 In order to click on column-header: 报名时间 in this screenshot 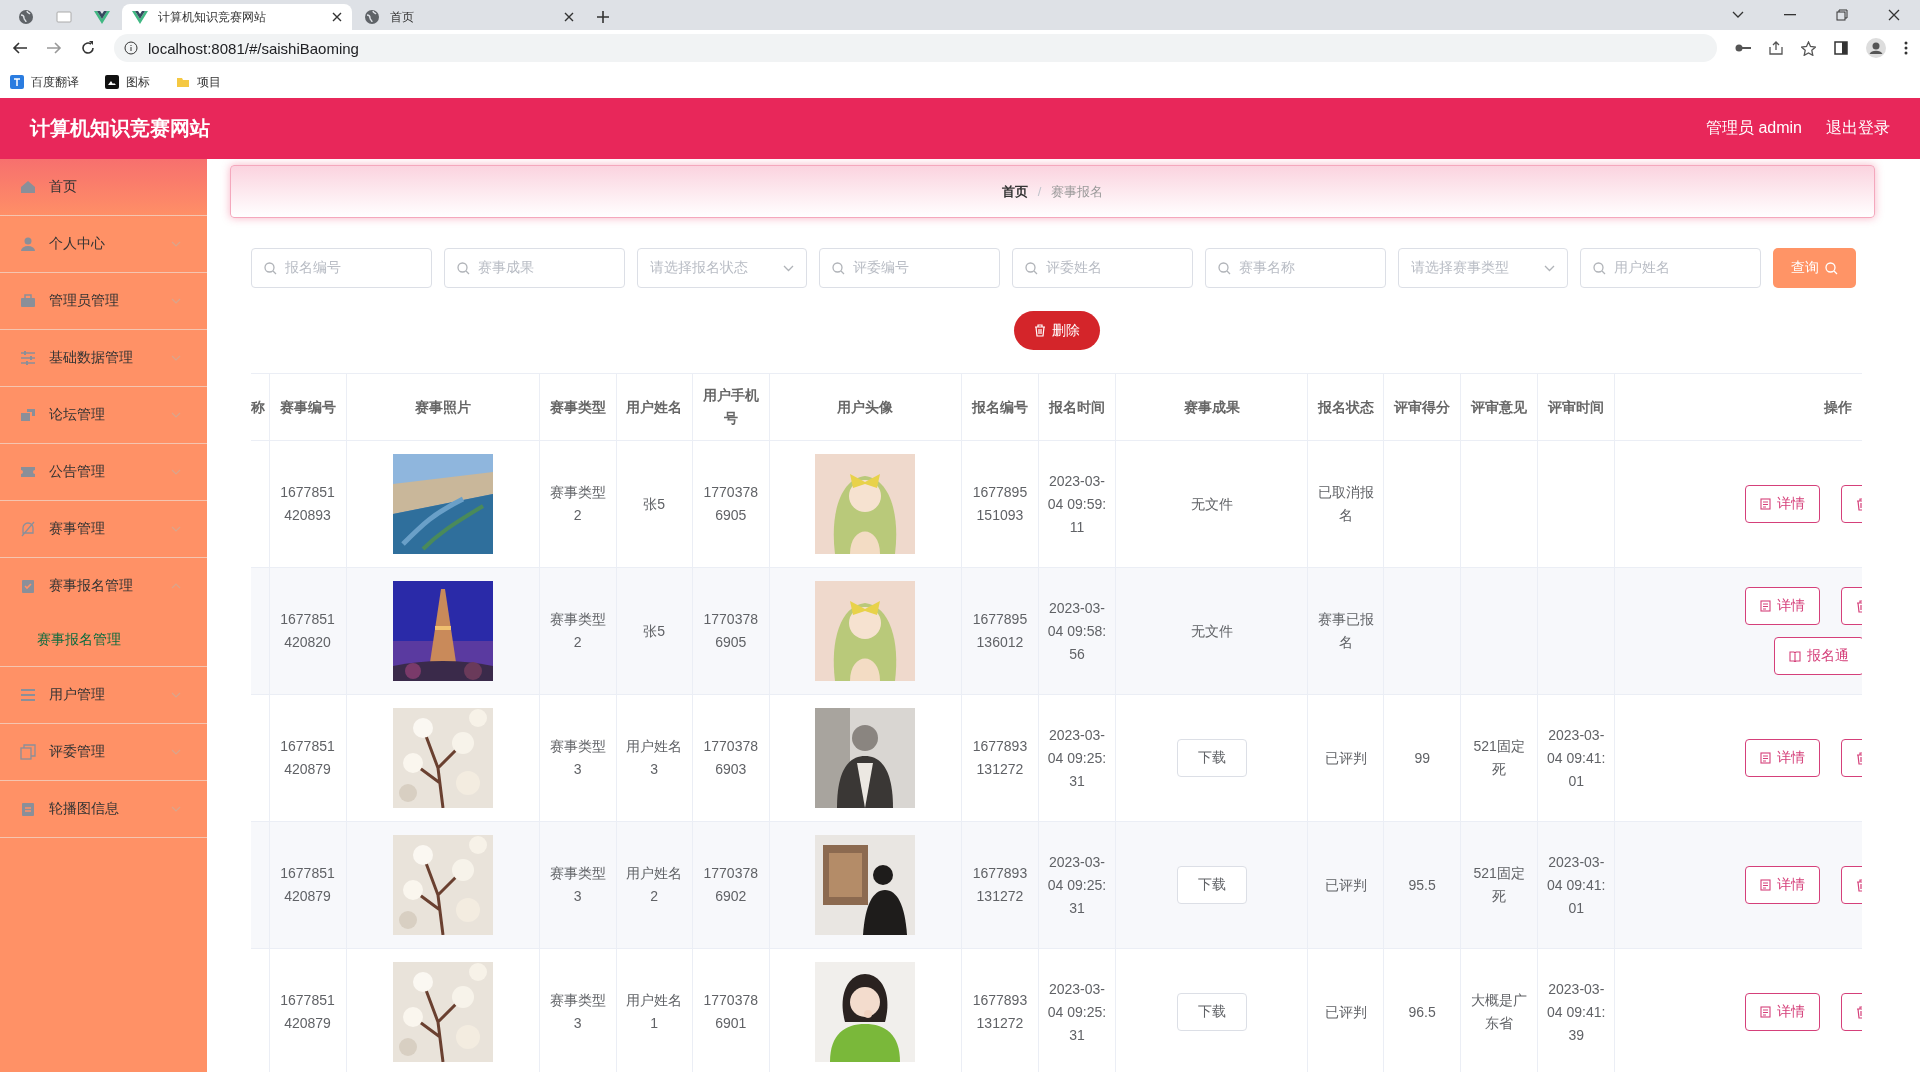, I will do `click(1076, 407)`.